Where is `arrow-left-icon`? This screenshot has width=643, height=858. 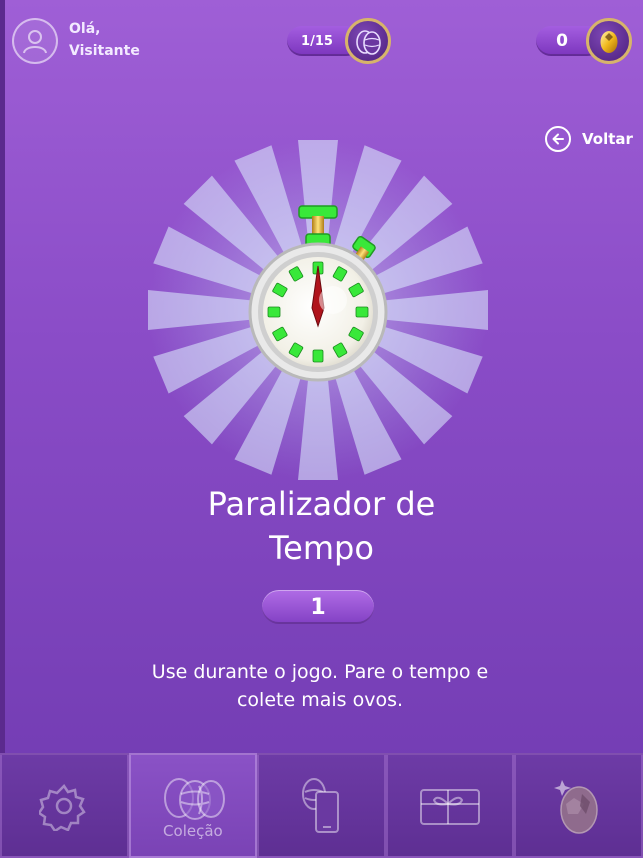 arrow-left-icon is located at coordinates (558, 139).